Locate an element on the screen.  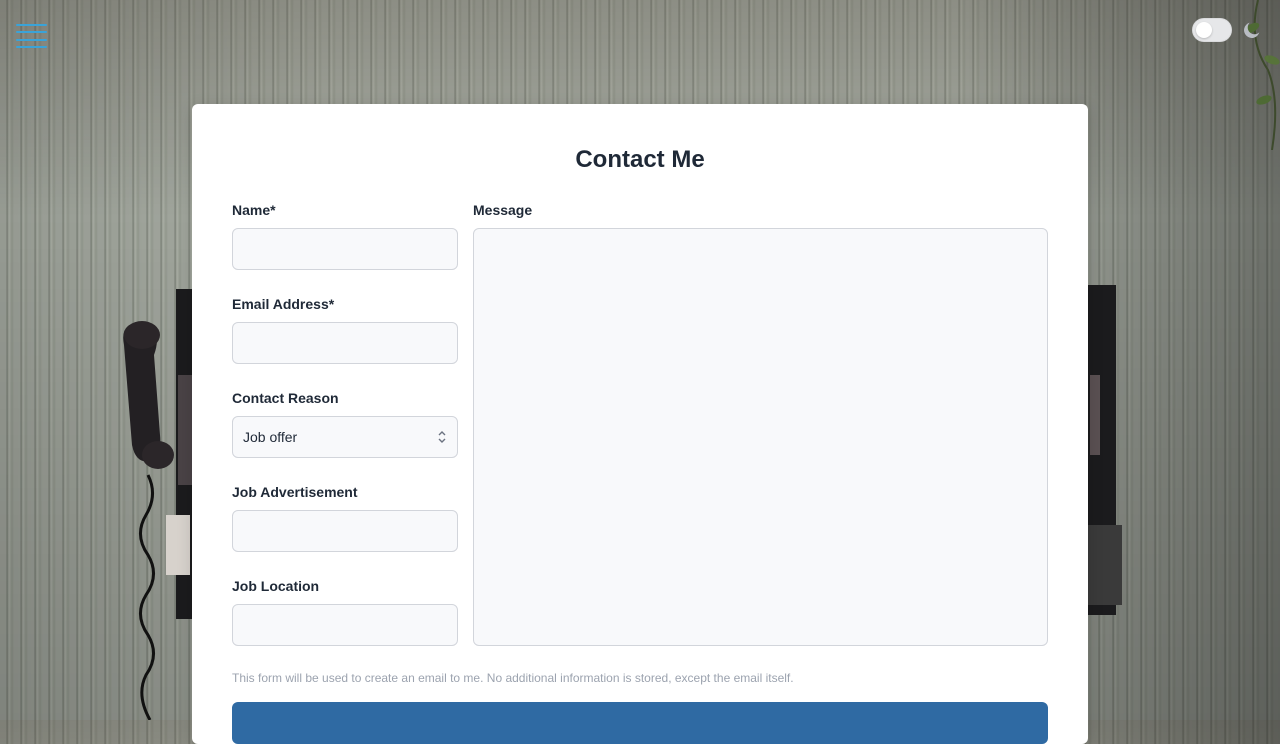
theme-controls is located at coordinates (1228, 30).